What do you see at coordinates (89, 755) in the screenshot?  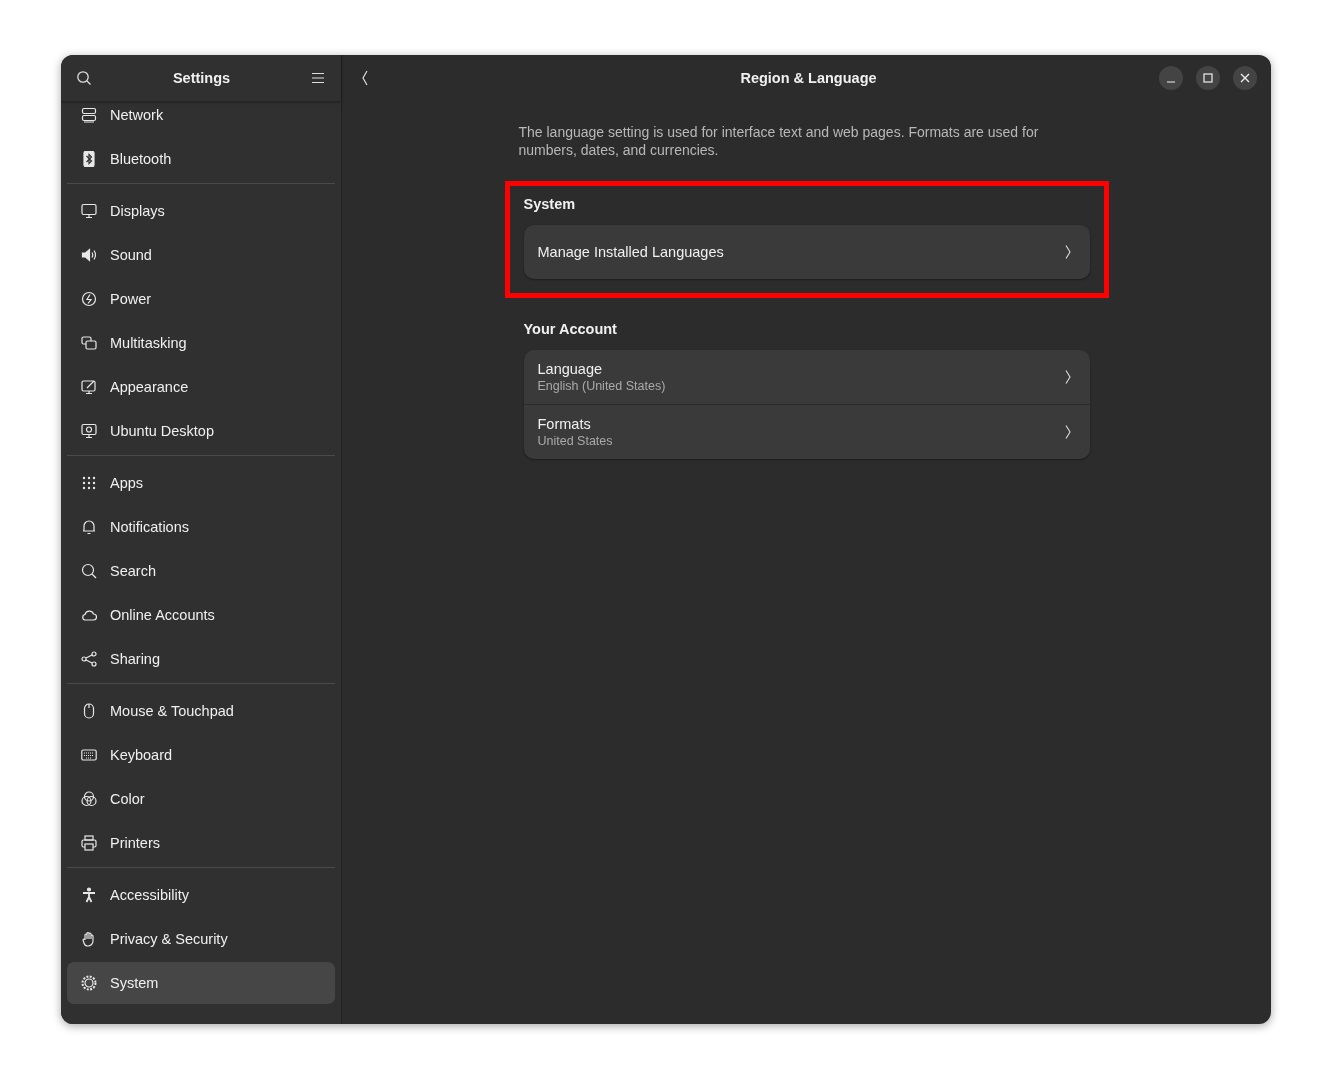 I see `keyboard-icon` at bounding box center [89, 755].